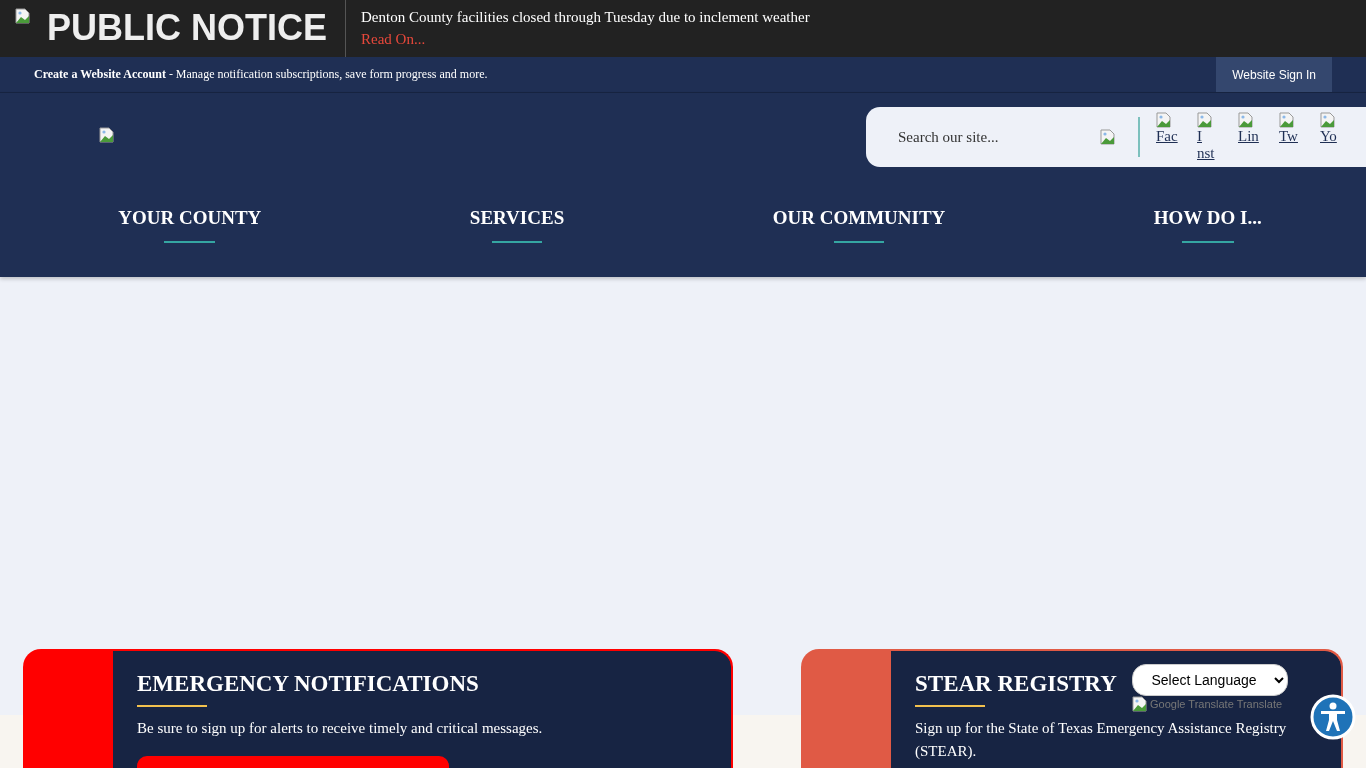  I want to click on social-link: I nst, so click(1210, 137).